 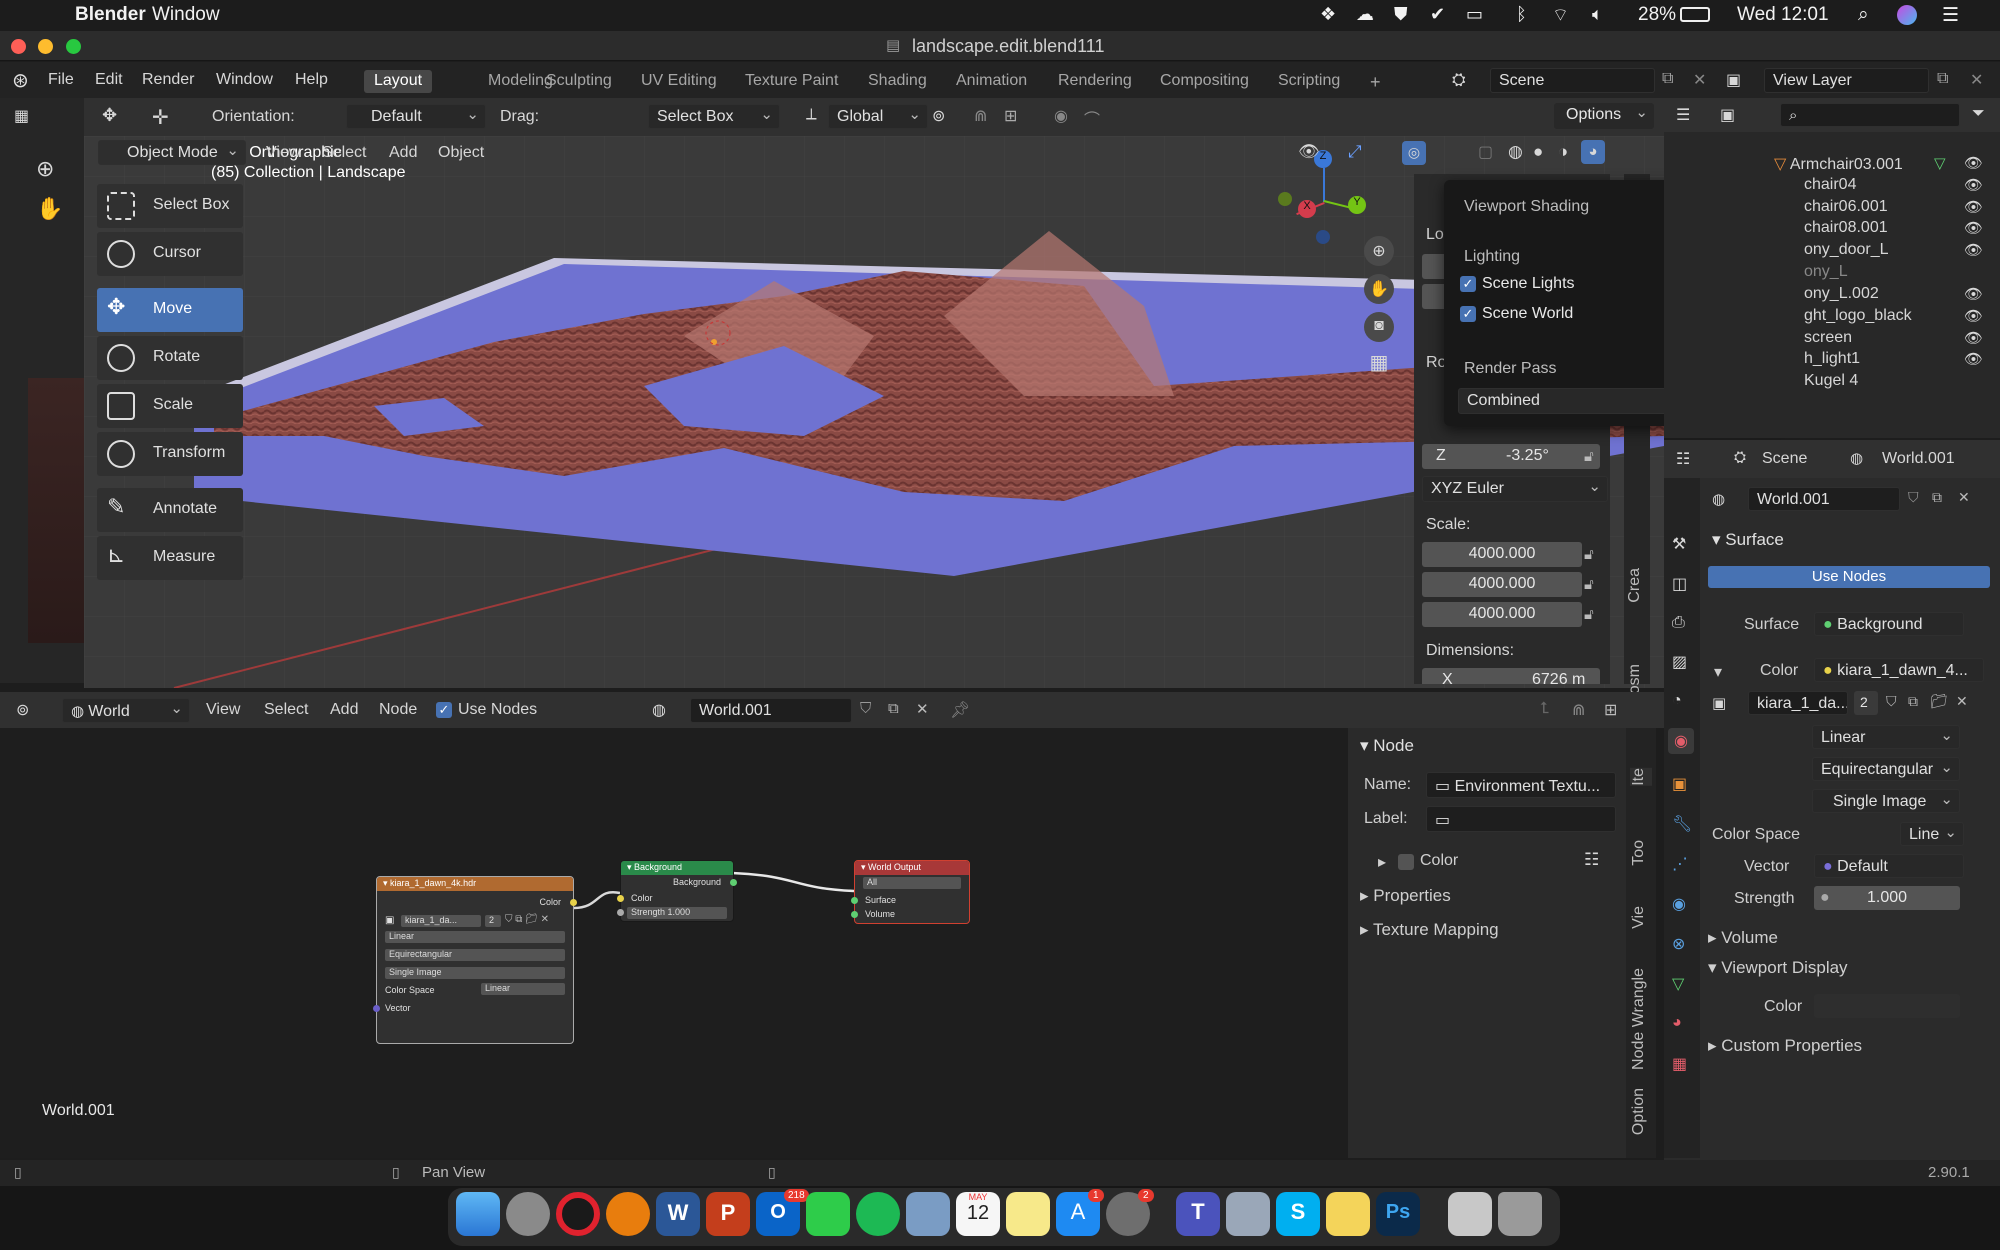 What do you see at coordinates (1939, 701) in the screenshot?
I see `open-image-icon: 📁︎` at bounding box center [1939, 701].